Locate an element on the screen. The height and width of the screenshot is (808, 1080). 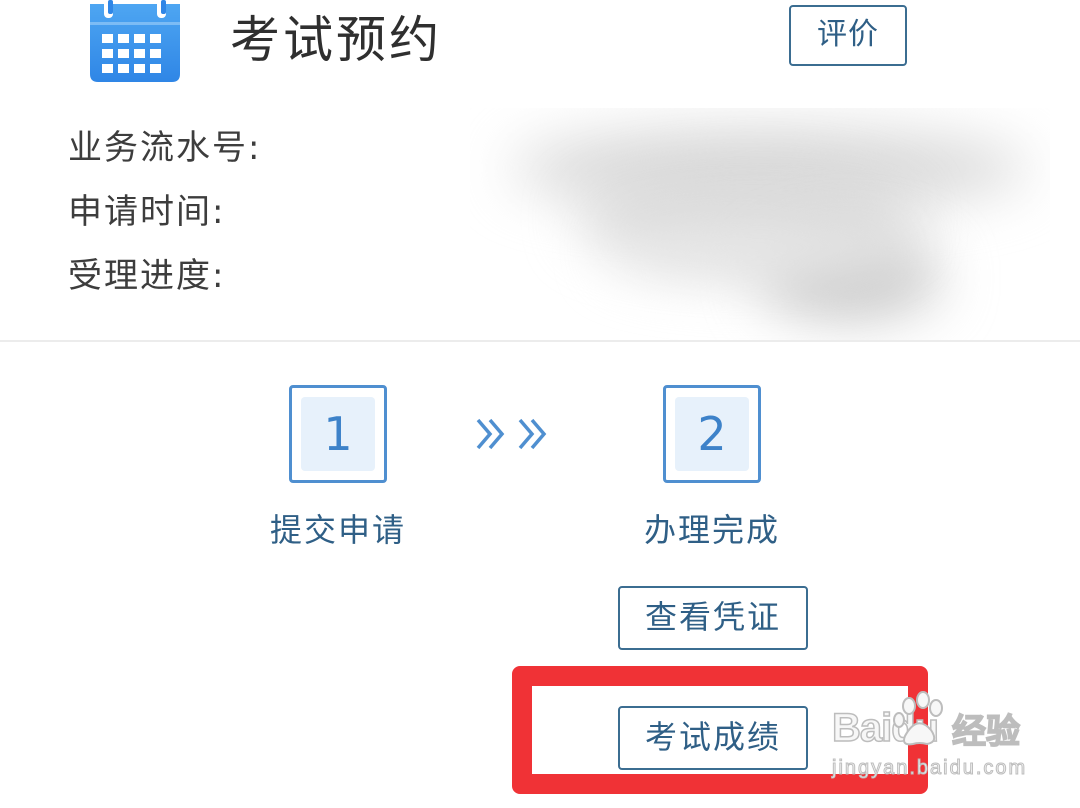
section-divider is located at coordinates (540, 341).